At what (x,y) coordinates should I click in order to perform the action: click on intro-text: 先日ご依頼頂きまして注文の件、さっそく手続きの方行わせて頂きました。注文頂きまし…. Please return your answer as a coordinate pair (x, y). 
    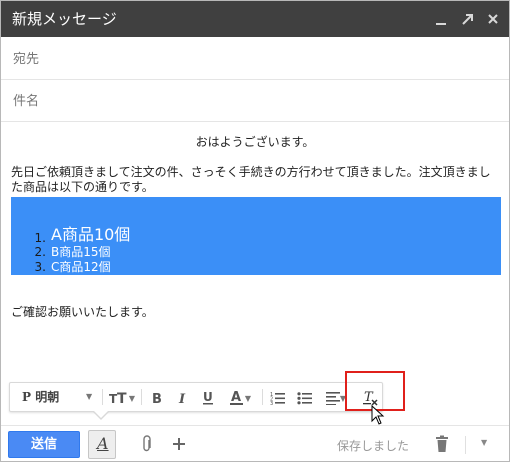
    Looking at the image, I should click on (251, 179).